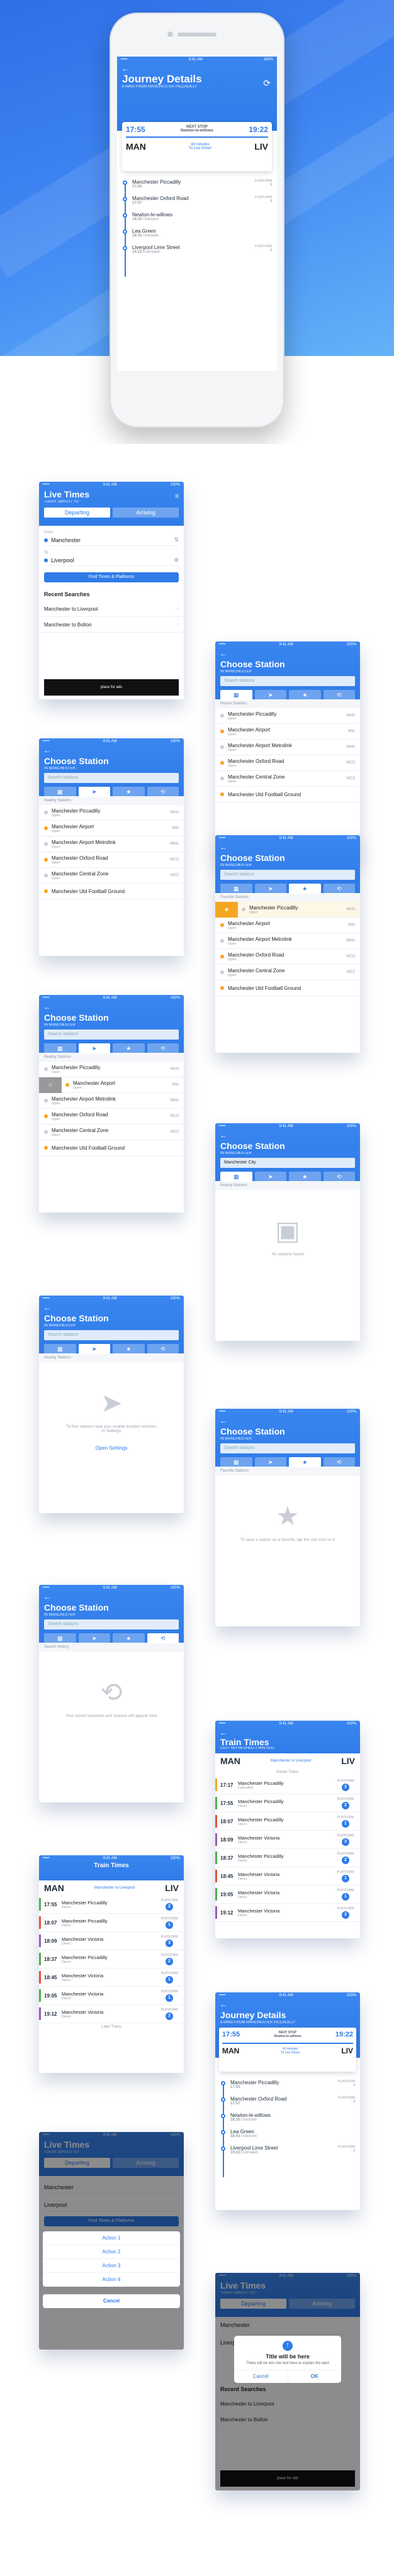  Describe the element at coordinates (146, 513) in the screenshot. I see `tab-arriving: Arriving` at that location.